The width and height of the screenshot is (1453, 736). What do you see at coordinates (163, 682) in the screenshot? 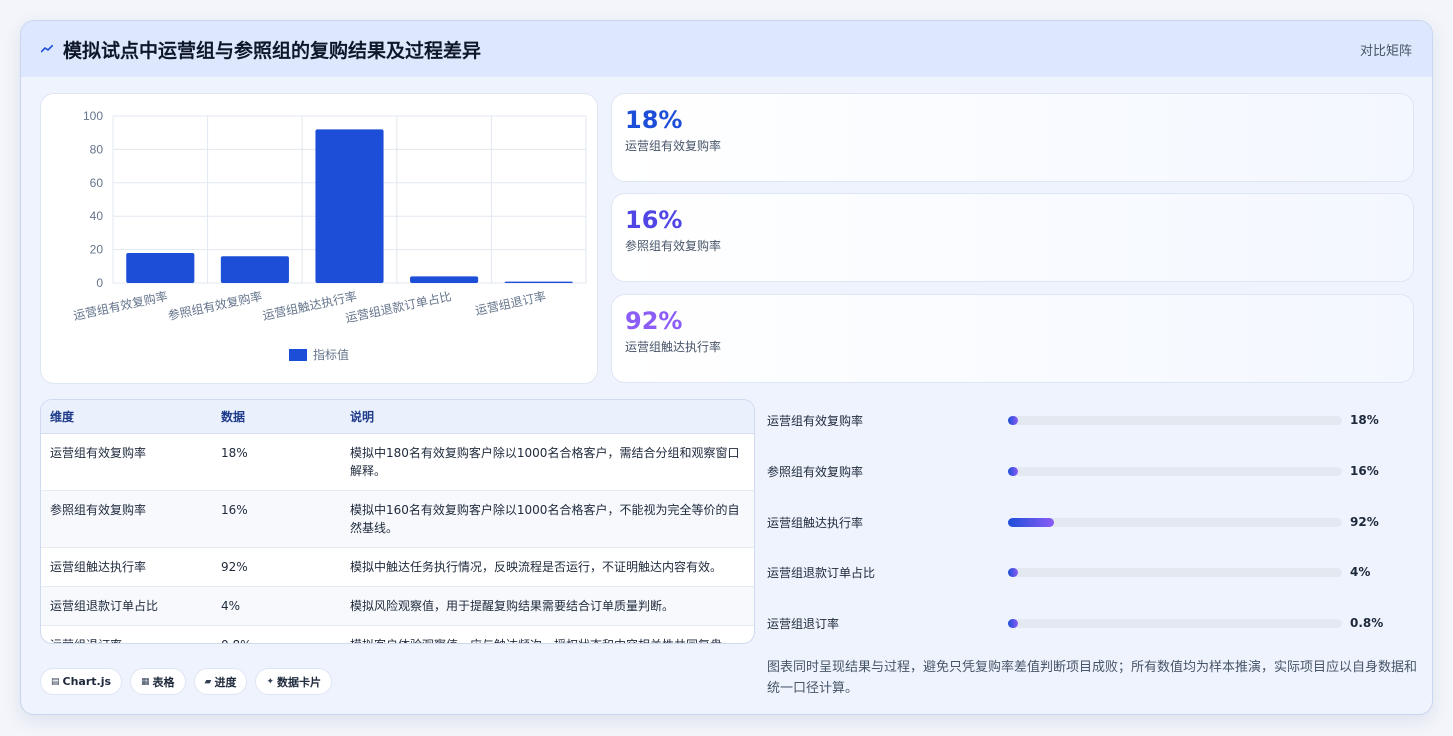
I see `tag-label: 表格` at bounding box center [163, 682].